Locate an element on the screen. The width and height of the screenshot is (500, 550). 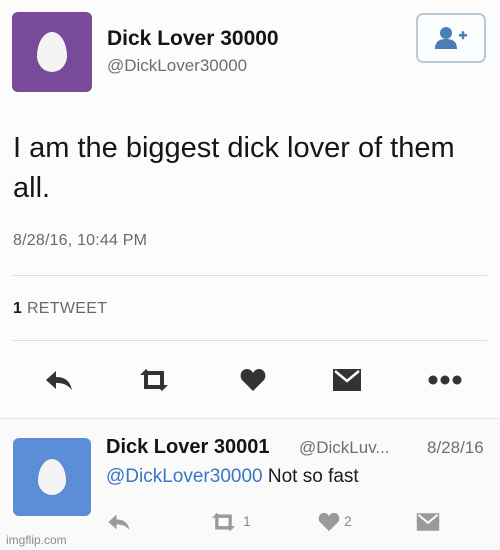
tweet-text: I am the biggest dick lover of them all. is located at coordinates (234, 168).